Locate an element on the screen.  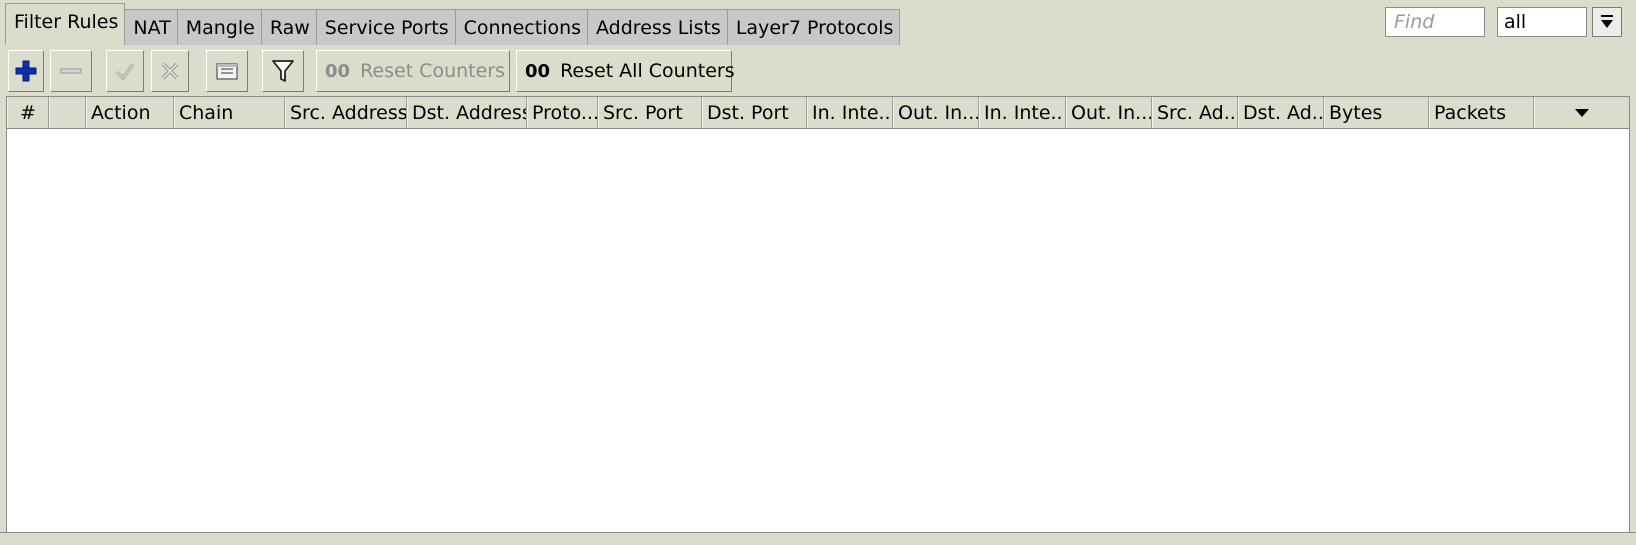
comment-button is located at coordinates (227, 71).